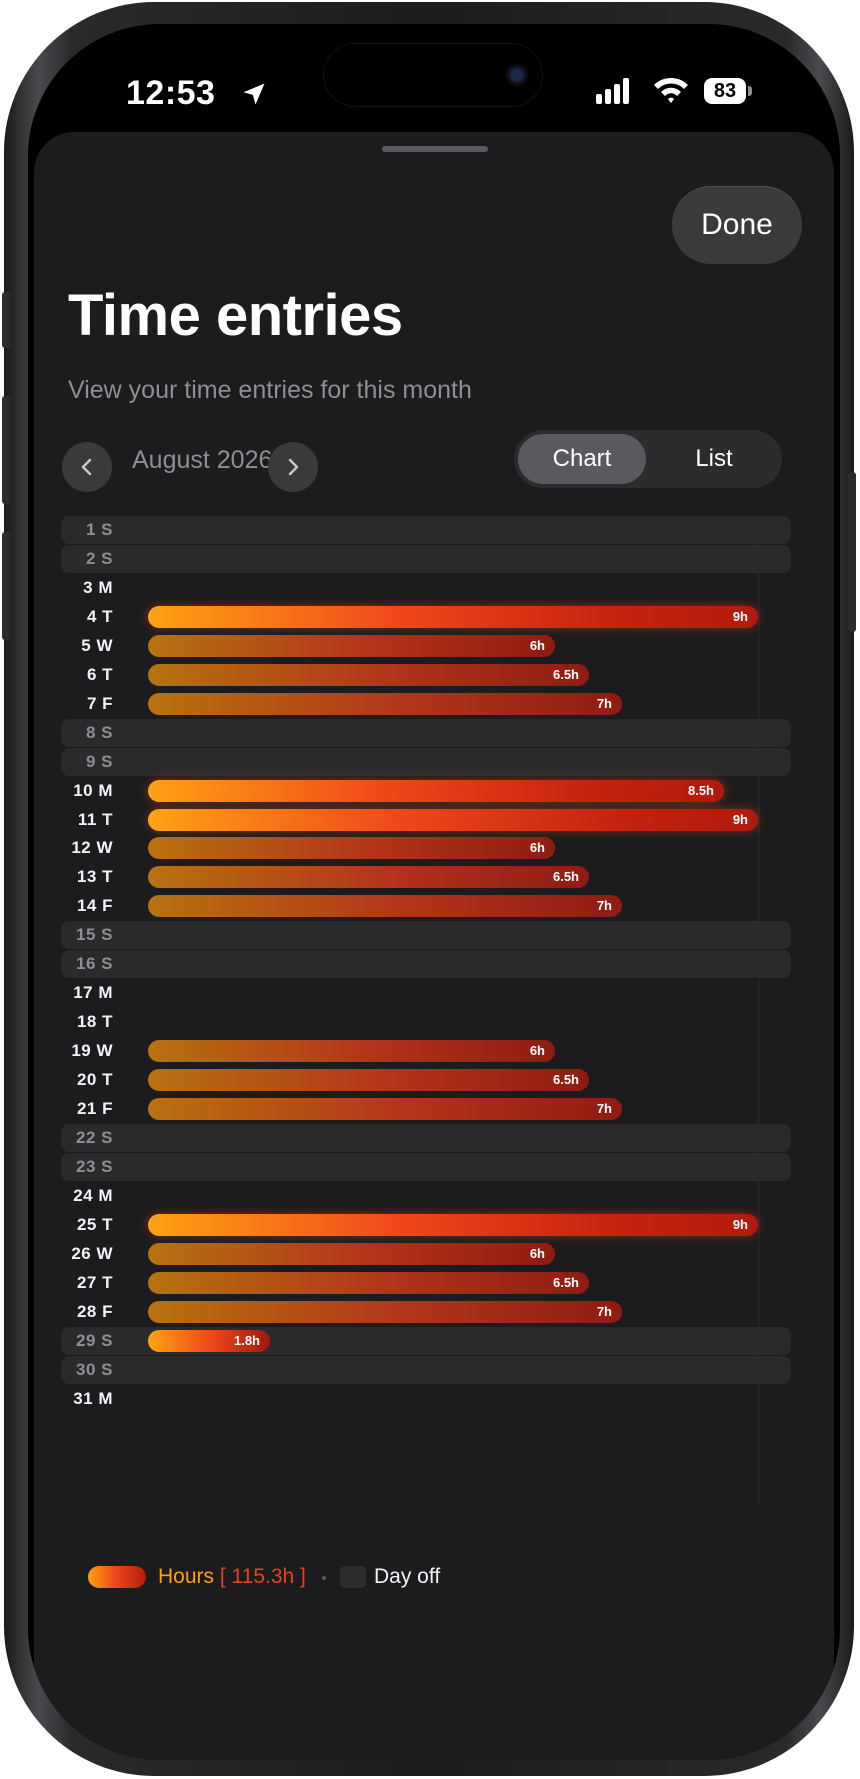  What do you see at coordinates (94, 963) in the screenshot?
I see `day-label: 16 S` at bounding box center [94, 963].